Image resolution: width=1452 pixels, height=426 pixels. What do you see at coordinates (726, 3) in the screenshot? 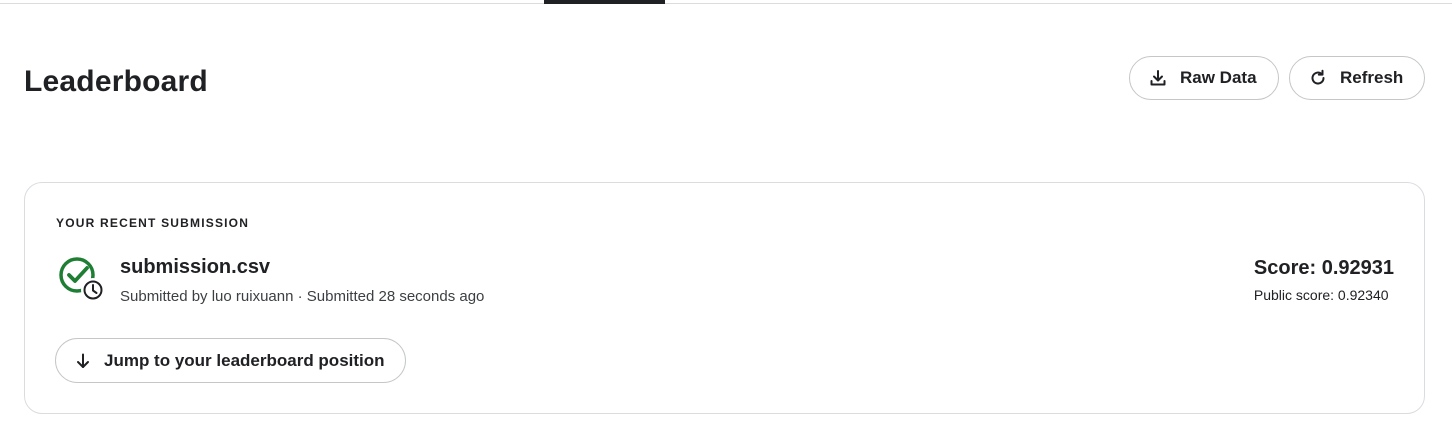
I see `top-divider` at bounding box center [726, 3].